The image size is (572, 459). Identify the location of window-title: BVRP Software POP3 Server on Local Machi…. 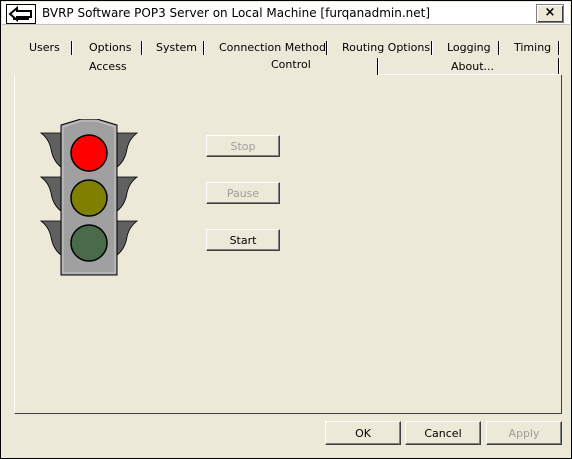
(236, 13).